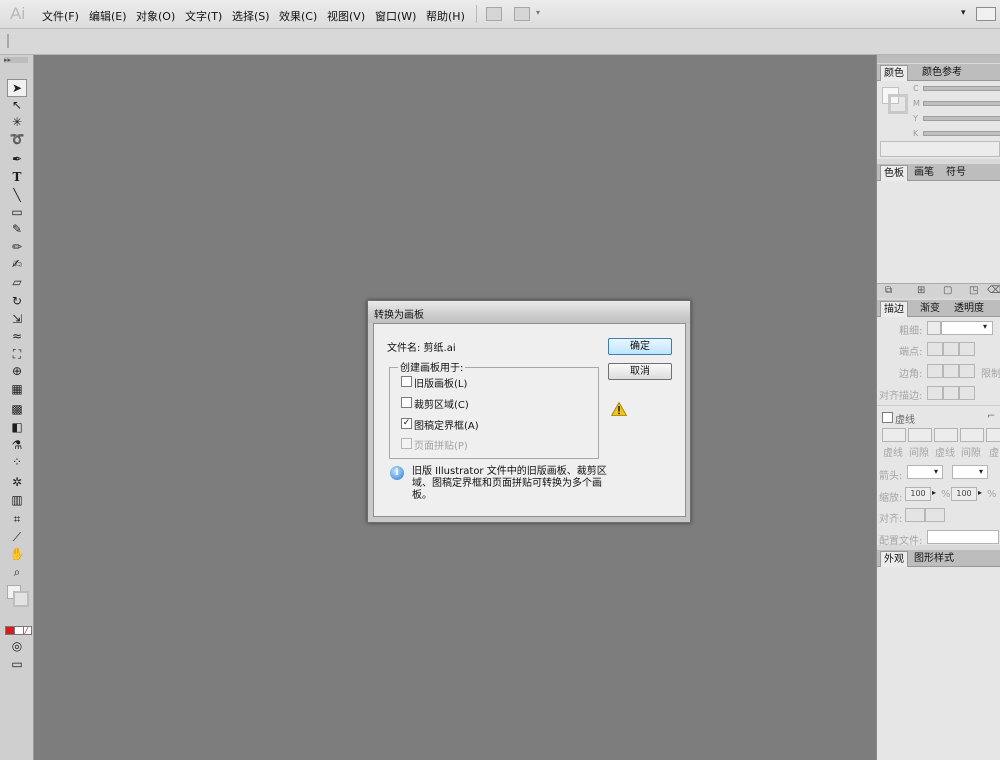 The image size is (1000, 760). Describe the element at coordinates (961, 133) in the screenshot. I see `black-slider` at that location.